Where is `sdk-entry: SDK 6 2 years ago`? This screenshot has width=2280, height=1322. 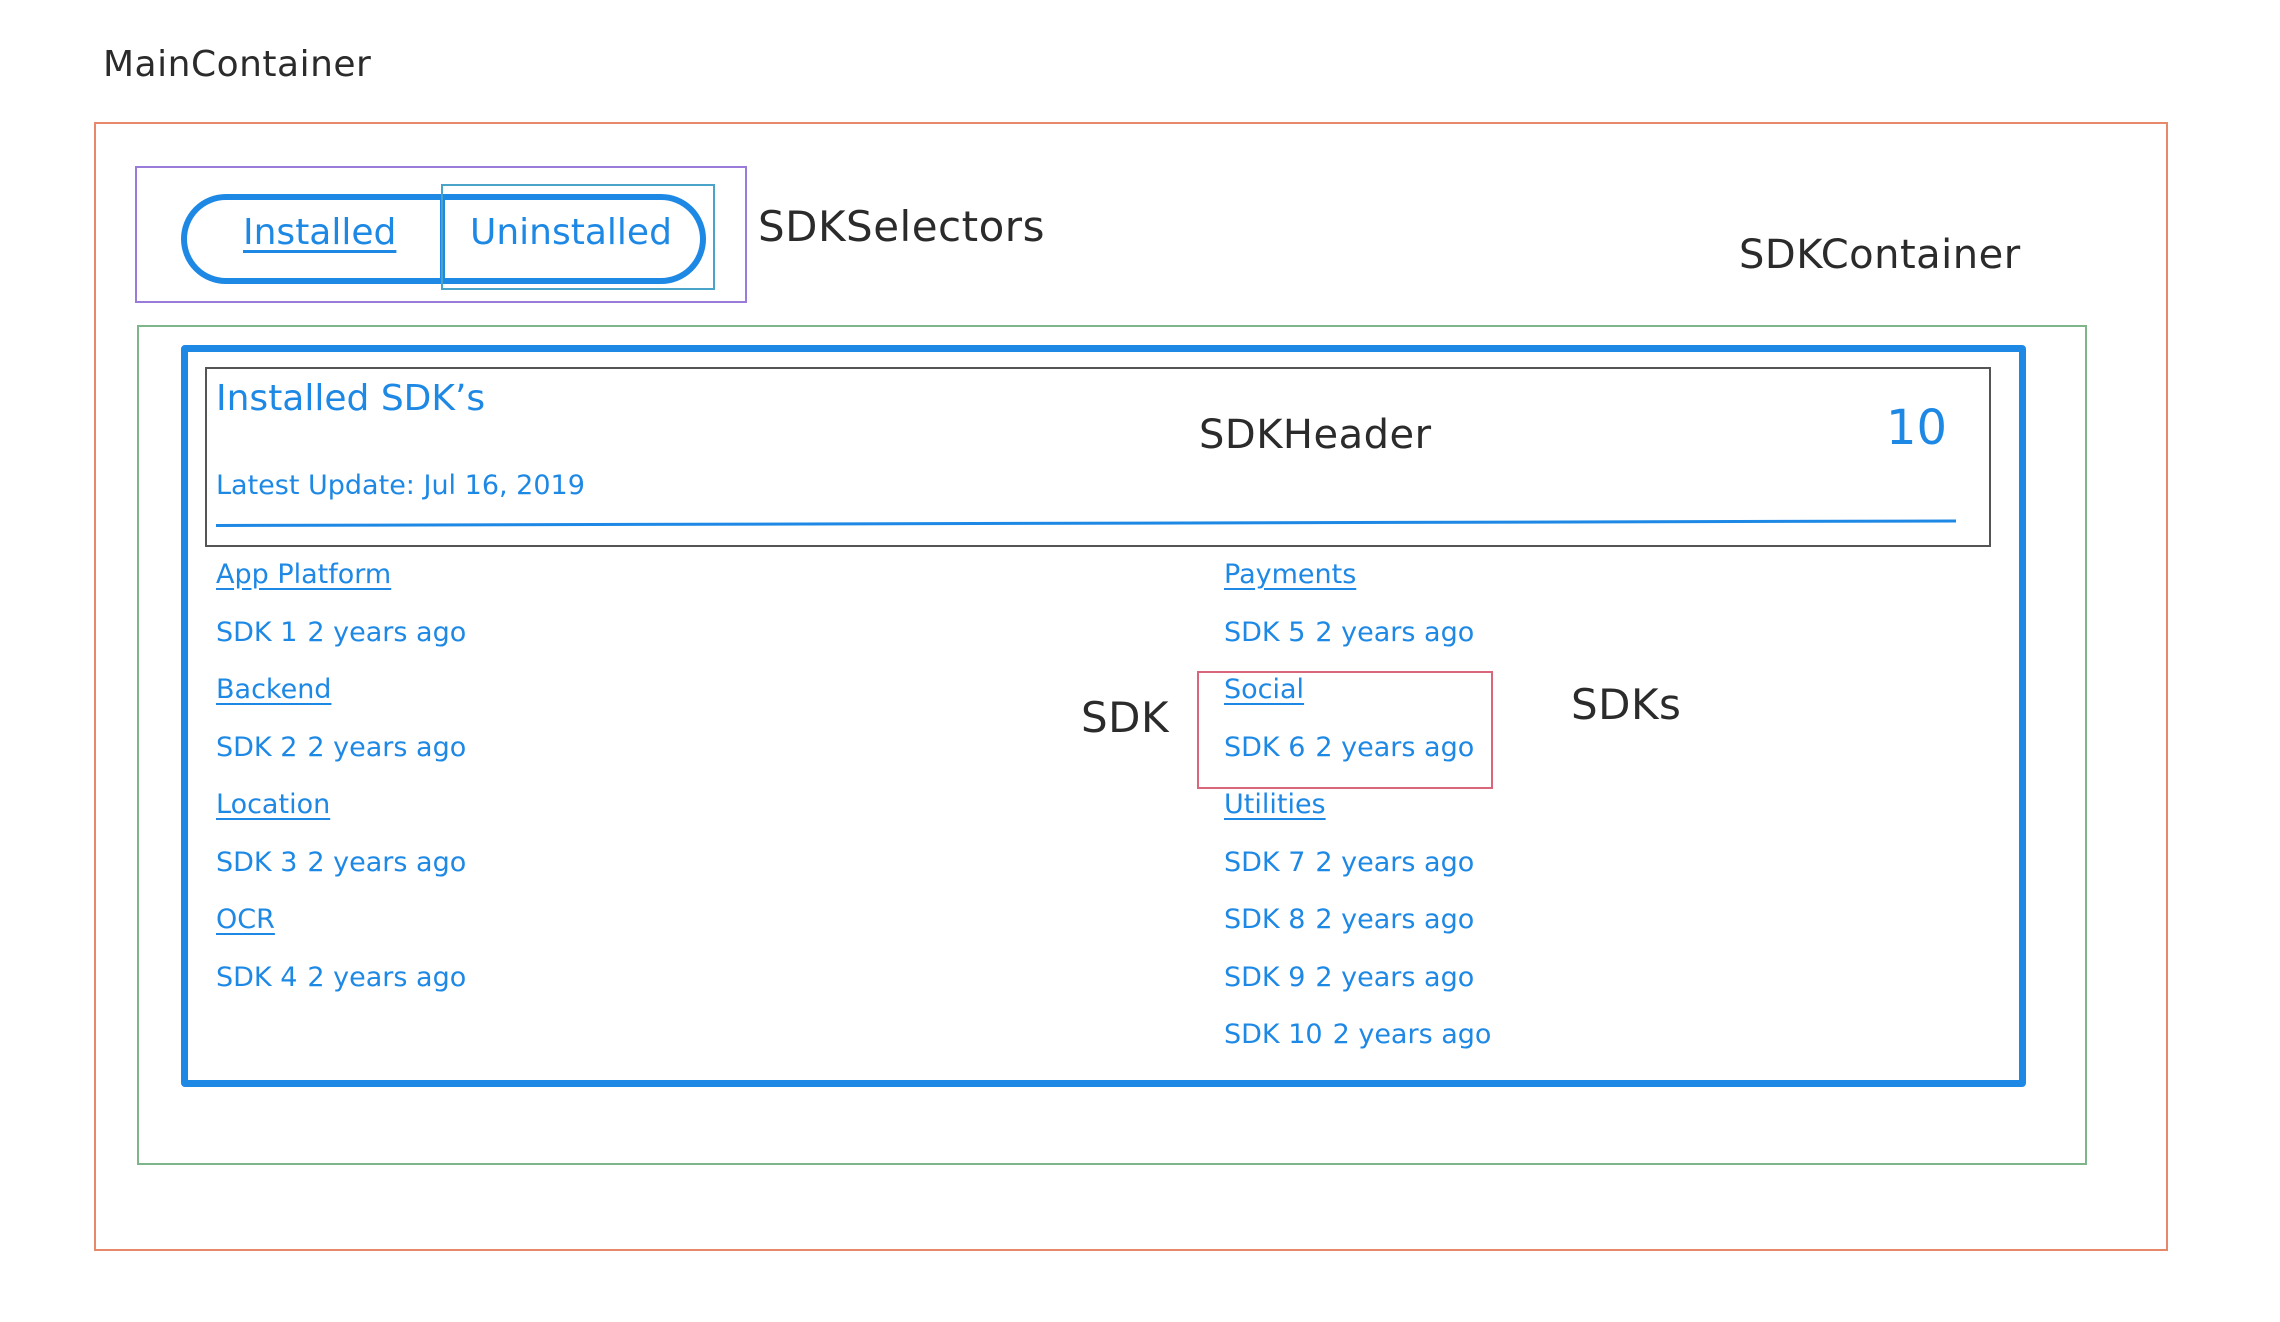 sdk-entry: SDK 6 2 years ago is located at coordinates (1574, 757).